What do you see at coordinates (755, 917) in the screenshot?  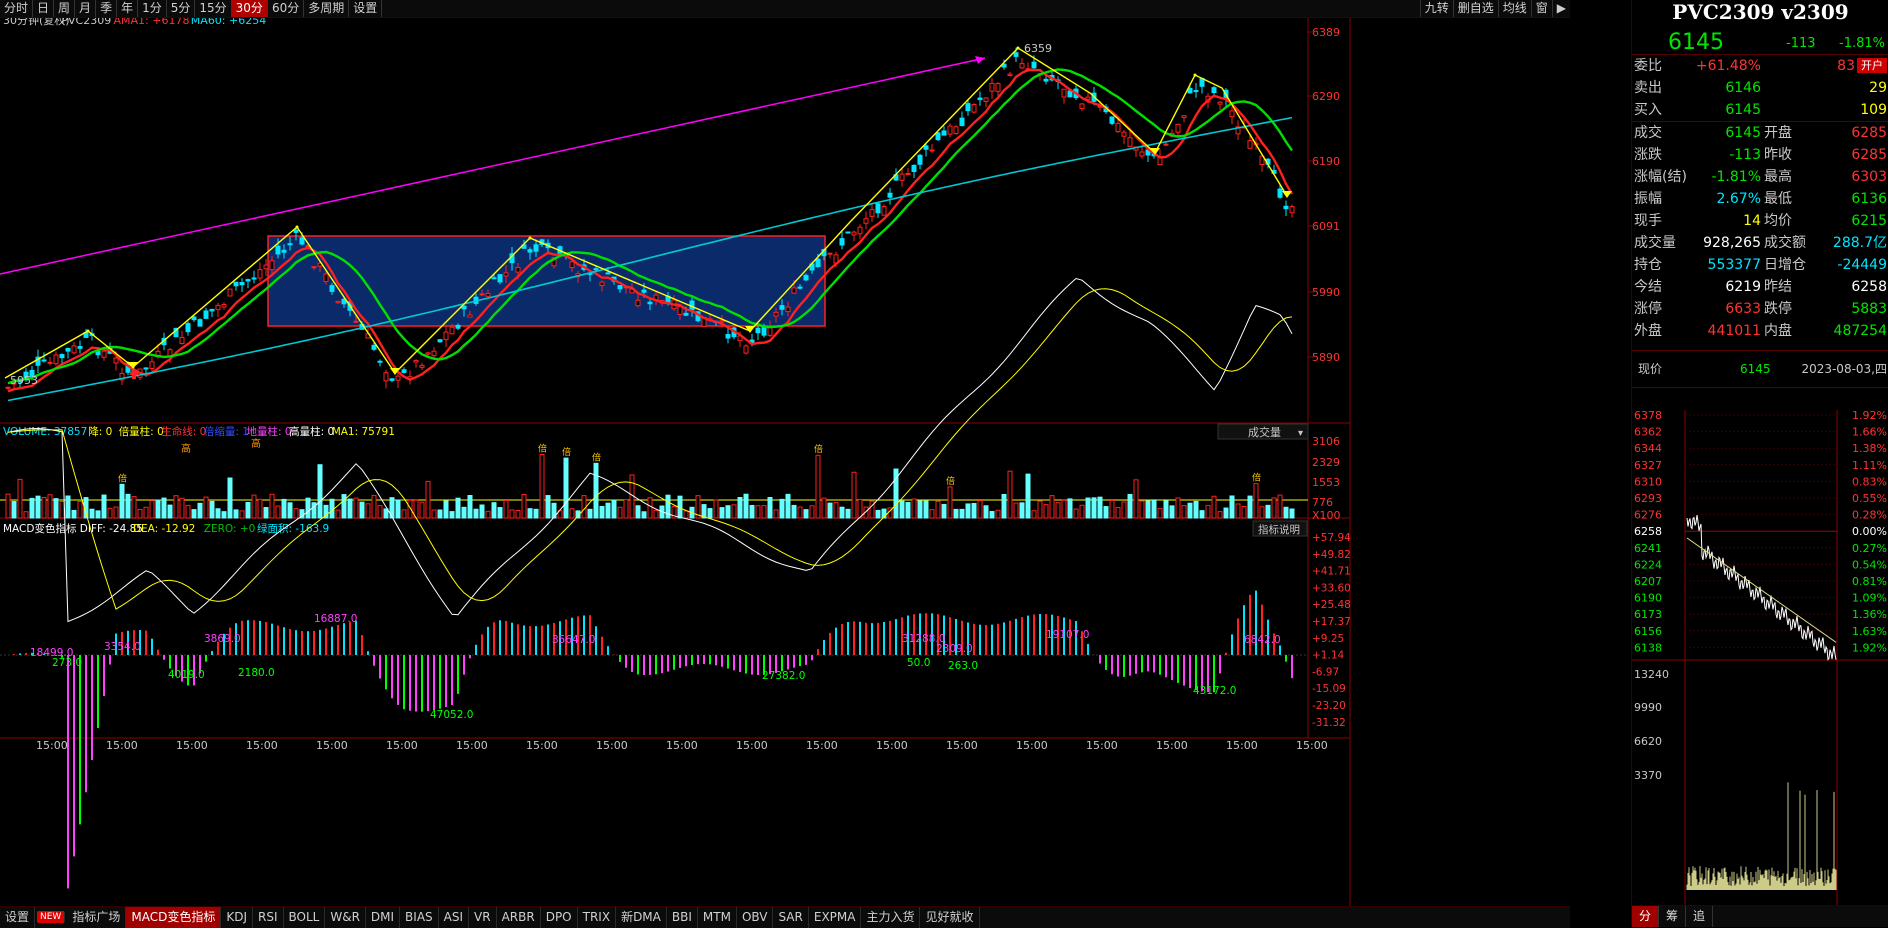 I see `tab-obv: OBV` at bounding box center [755, 917].